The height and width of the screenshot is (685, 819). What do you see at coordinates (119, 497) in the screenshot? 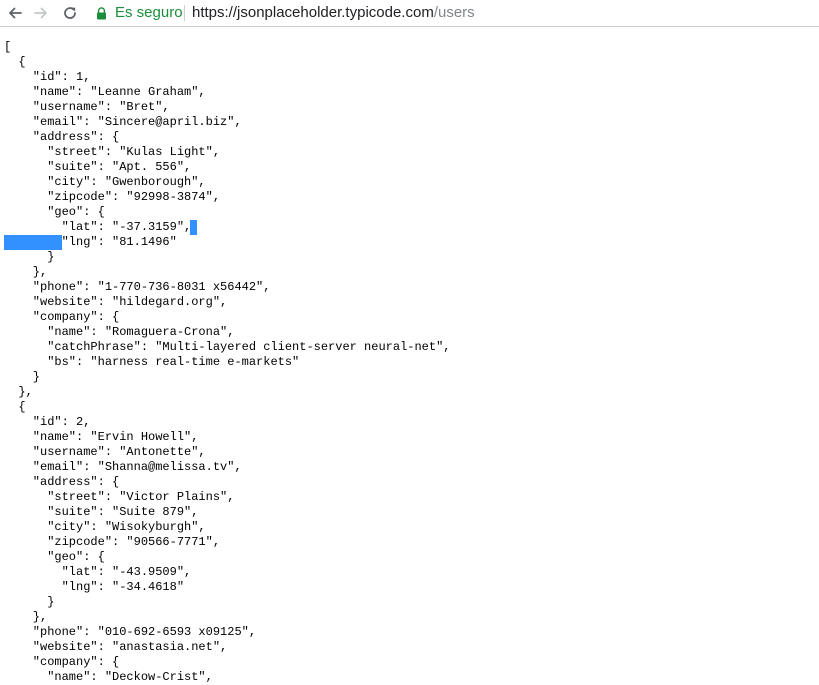
I see `json-line: "street": "Victor Plains",` at bounding box center [119, 497].